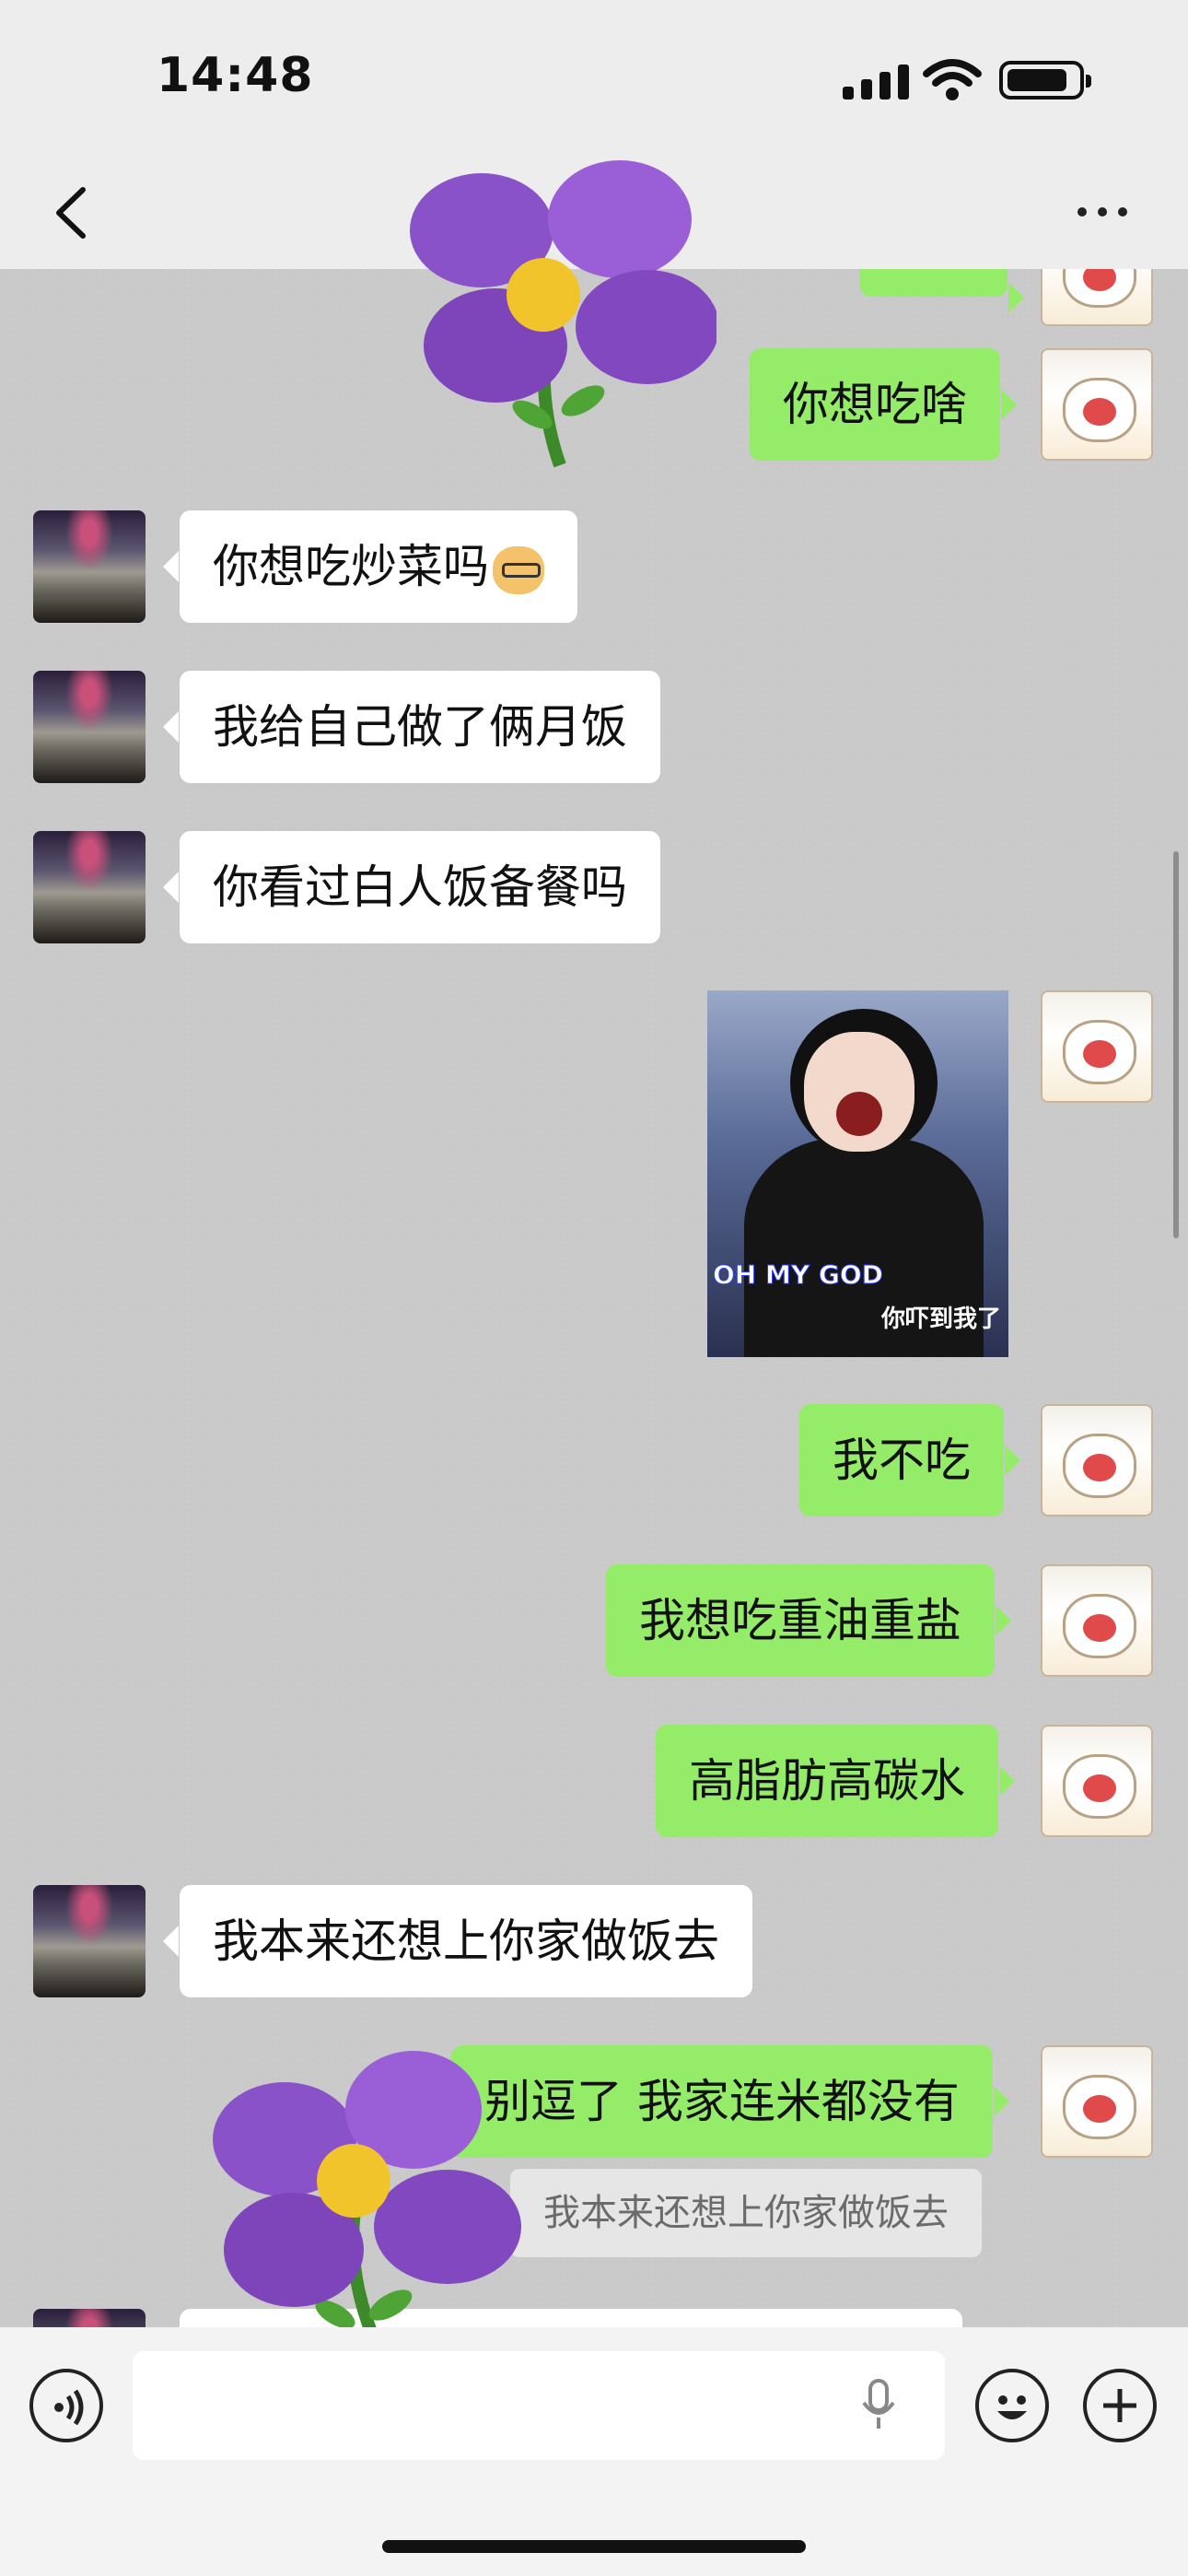 This screenshot has width=1188, height=2576. Describe the element at coordinates (1045, 80) in the screenshot. I see `battery-icon` at that location.